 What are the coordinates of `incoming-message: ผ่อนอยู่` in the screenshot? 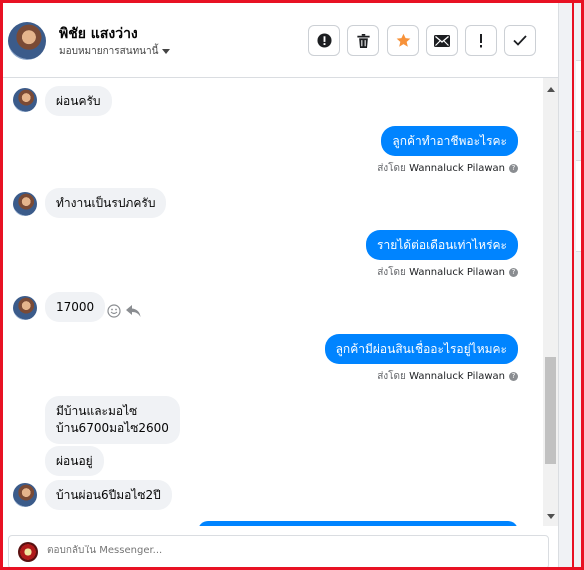 It's located at (74, 461).